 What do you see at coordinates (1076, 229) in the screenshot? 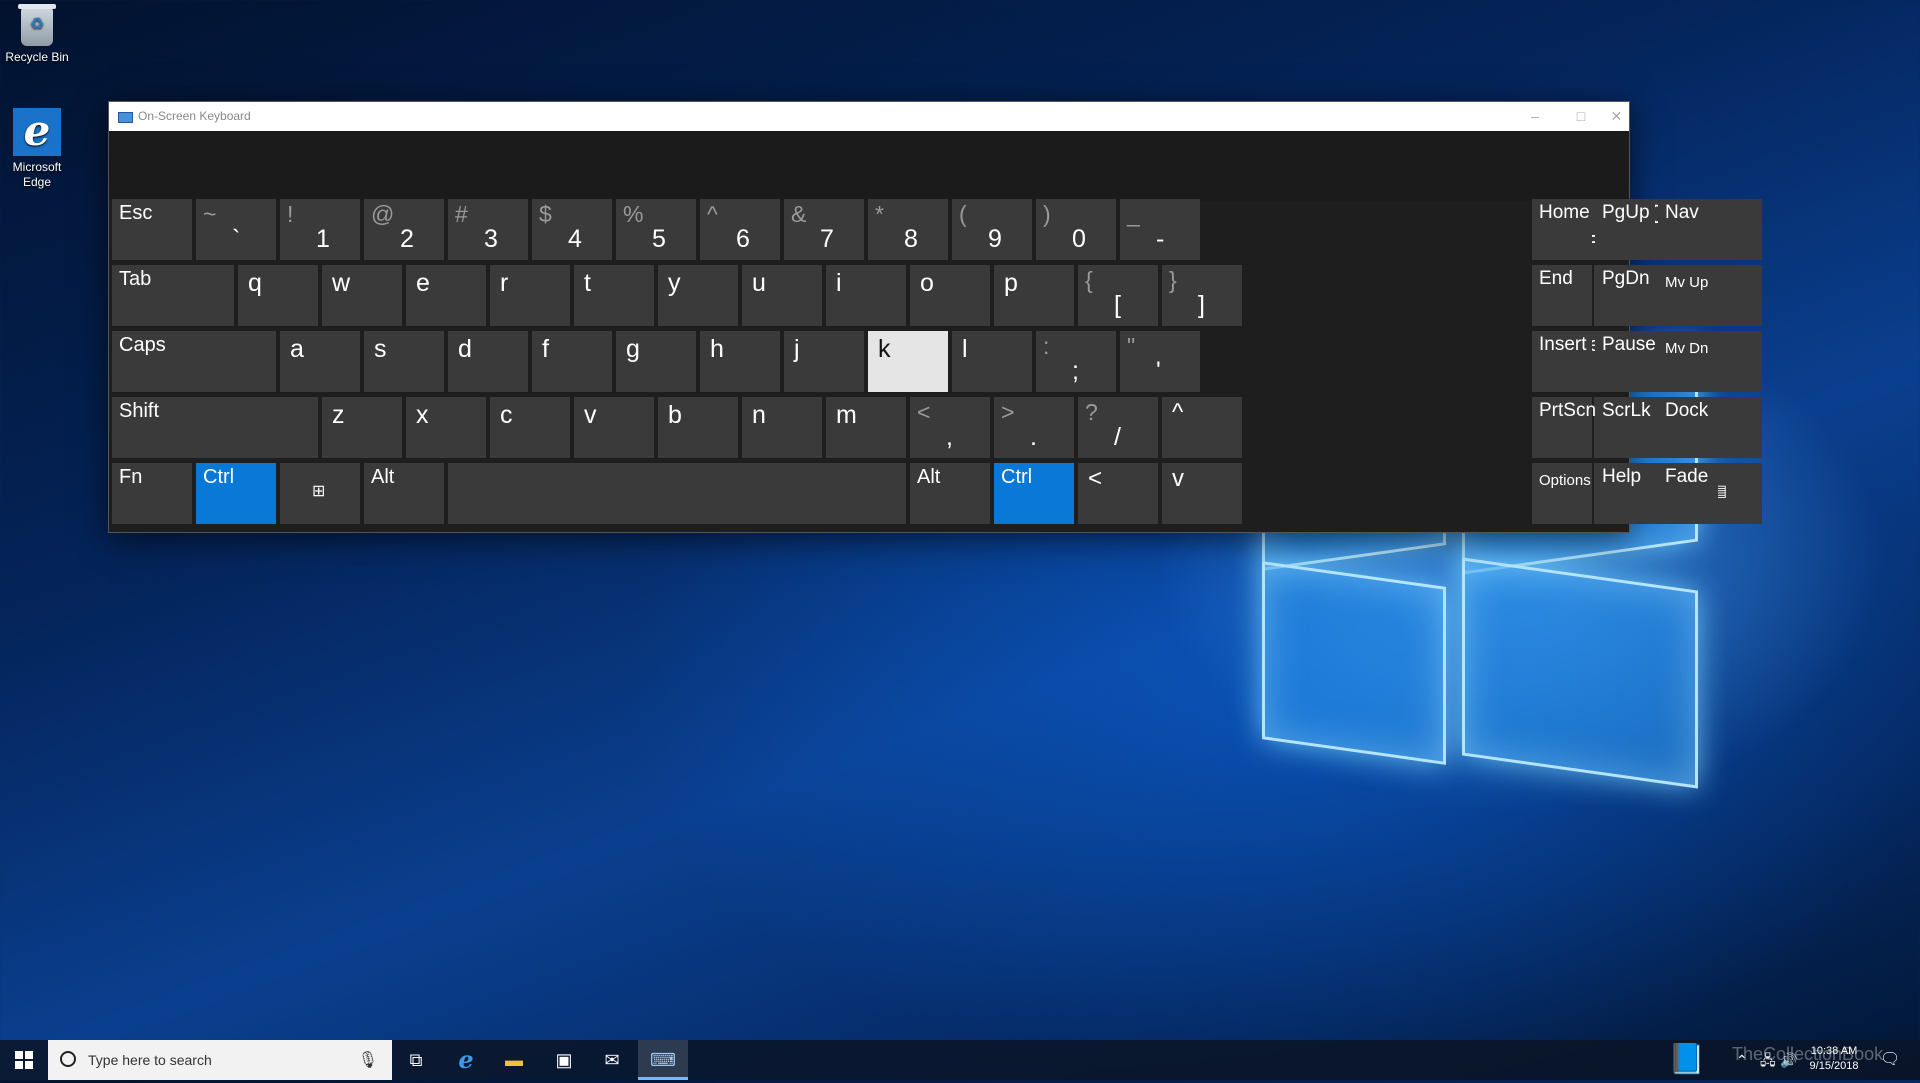
I see `key-0: ) 0` at bounding box center [1076, 229].